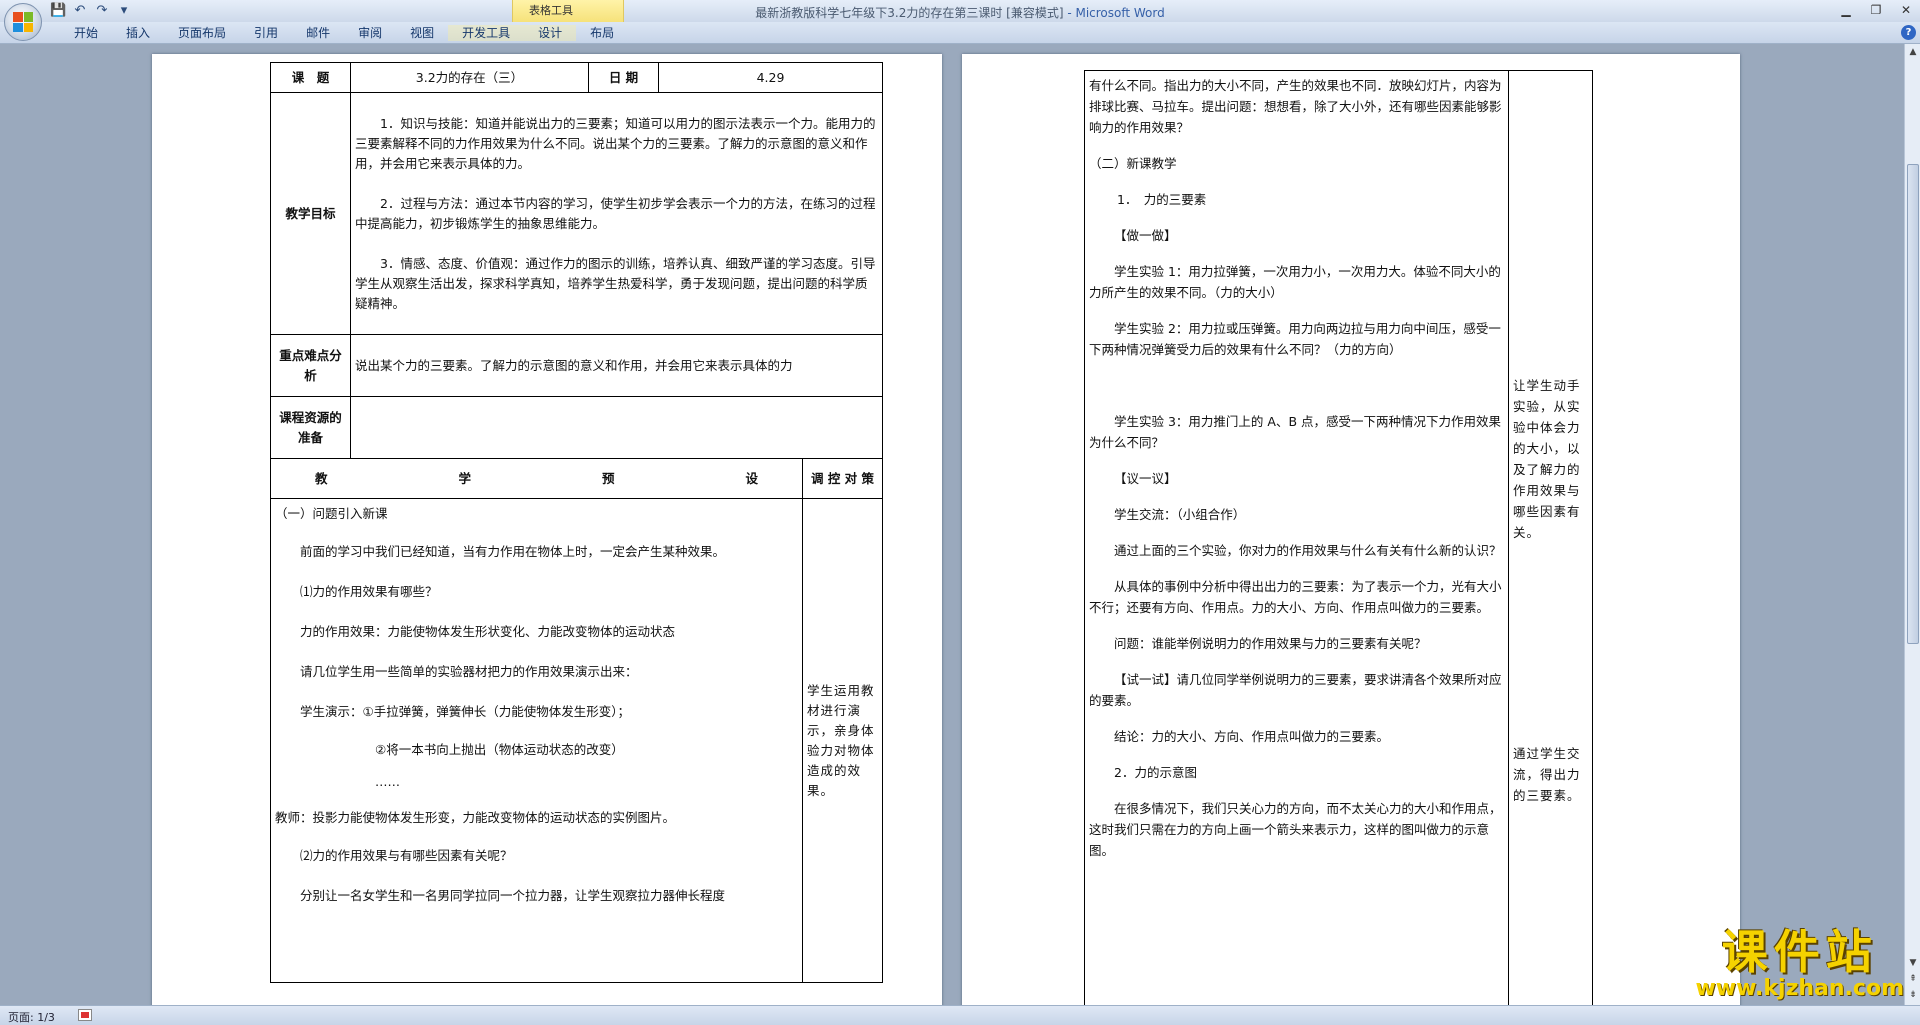 This screenshot has height=1025, width=1920. What do you see at coordinates (536, 478) in the screenshot?
I see `design-header-cell: 教 学 预 设` at bounding box center [536, 478].